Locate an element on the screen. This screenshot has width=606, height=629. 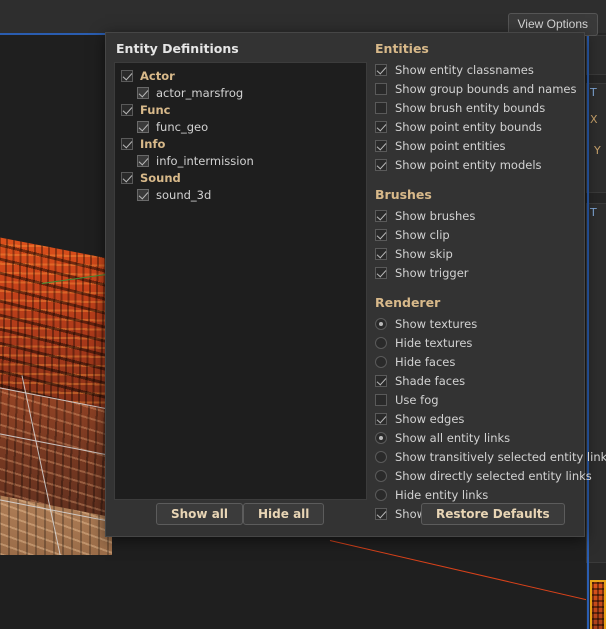
option-label: Show entity classnames is located at coordinates (464, 69).